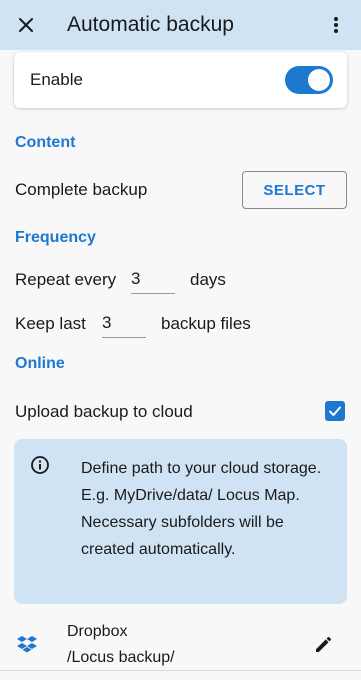 Image resolution: width=361 pixels, height=680 pixels. I want to click on upload-cloud-checkbox, so click(335, 411).